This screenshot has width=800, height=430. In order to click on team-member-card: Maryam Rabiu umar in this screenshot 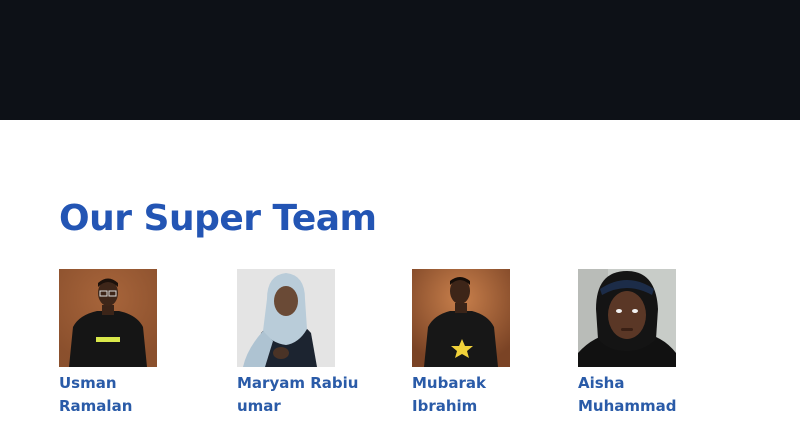, I will do `click(302, 343)`.